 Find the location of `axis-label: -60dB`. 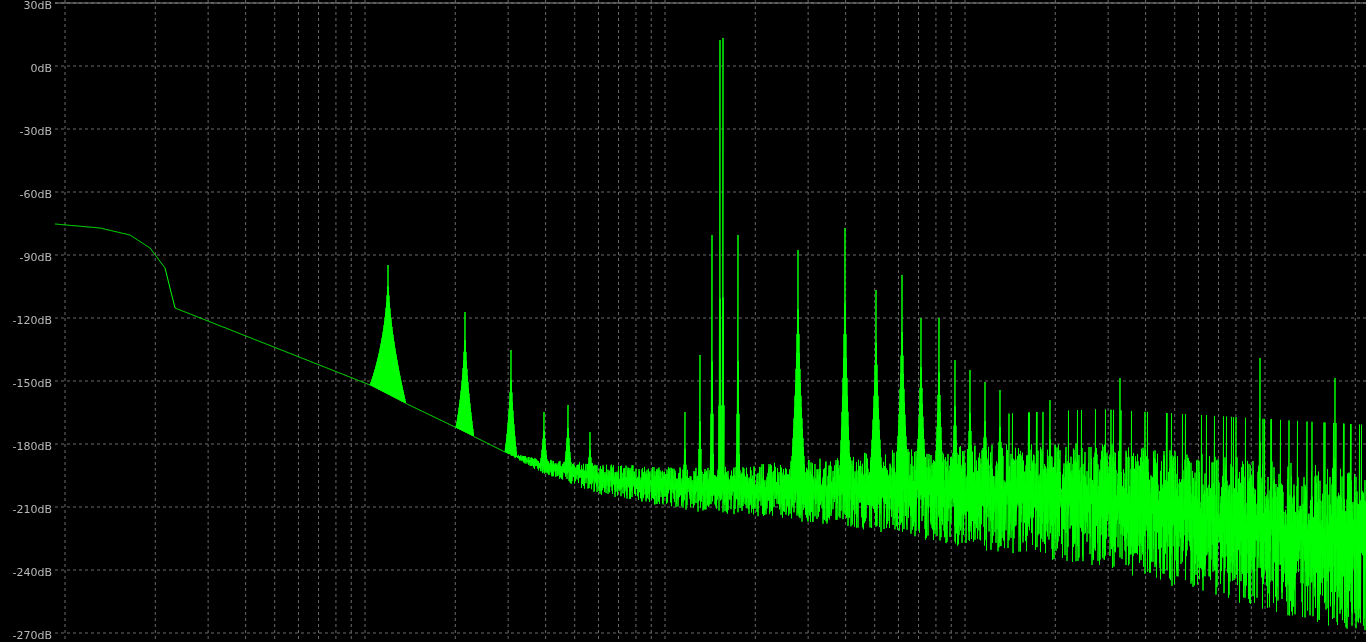

axis-label: -60dB is located at coordinates (35, 194).